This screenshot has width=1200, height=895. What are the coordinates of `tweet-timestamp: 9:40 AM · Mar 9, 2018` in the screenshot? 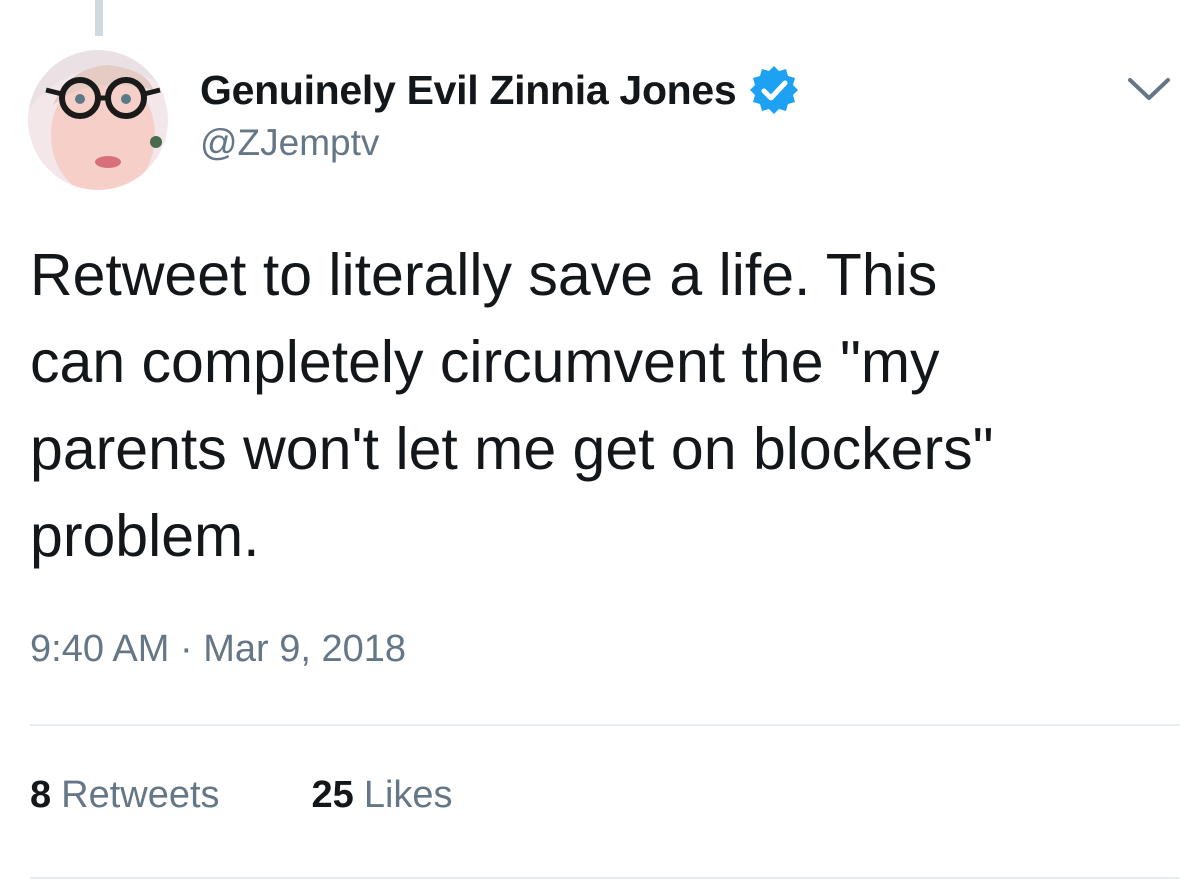 It's located at (218, 649).